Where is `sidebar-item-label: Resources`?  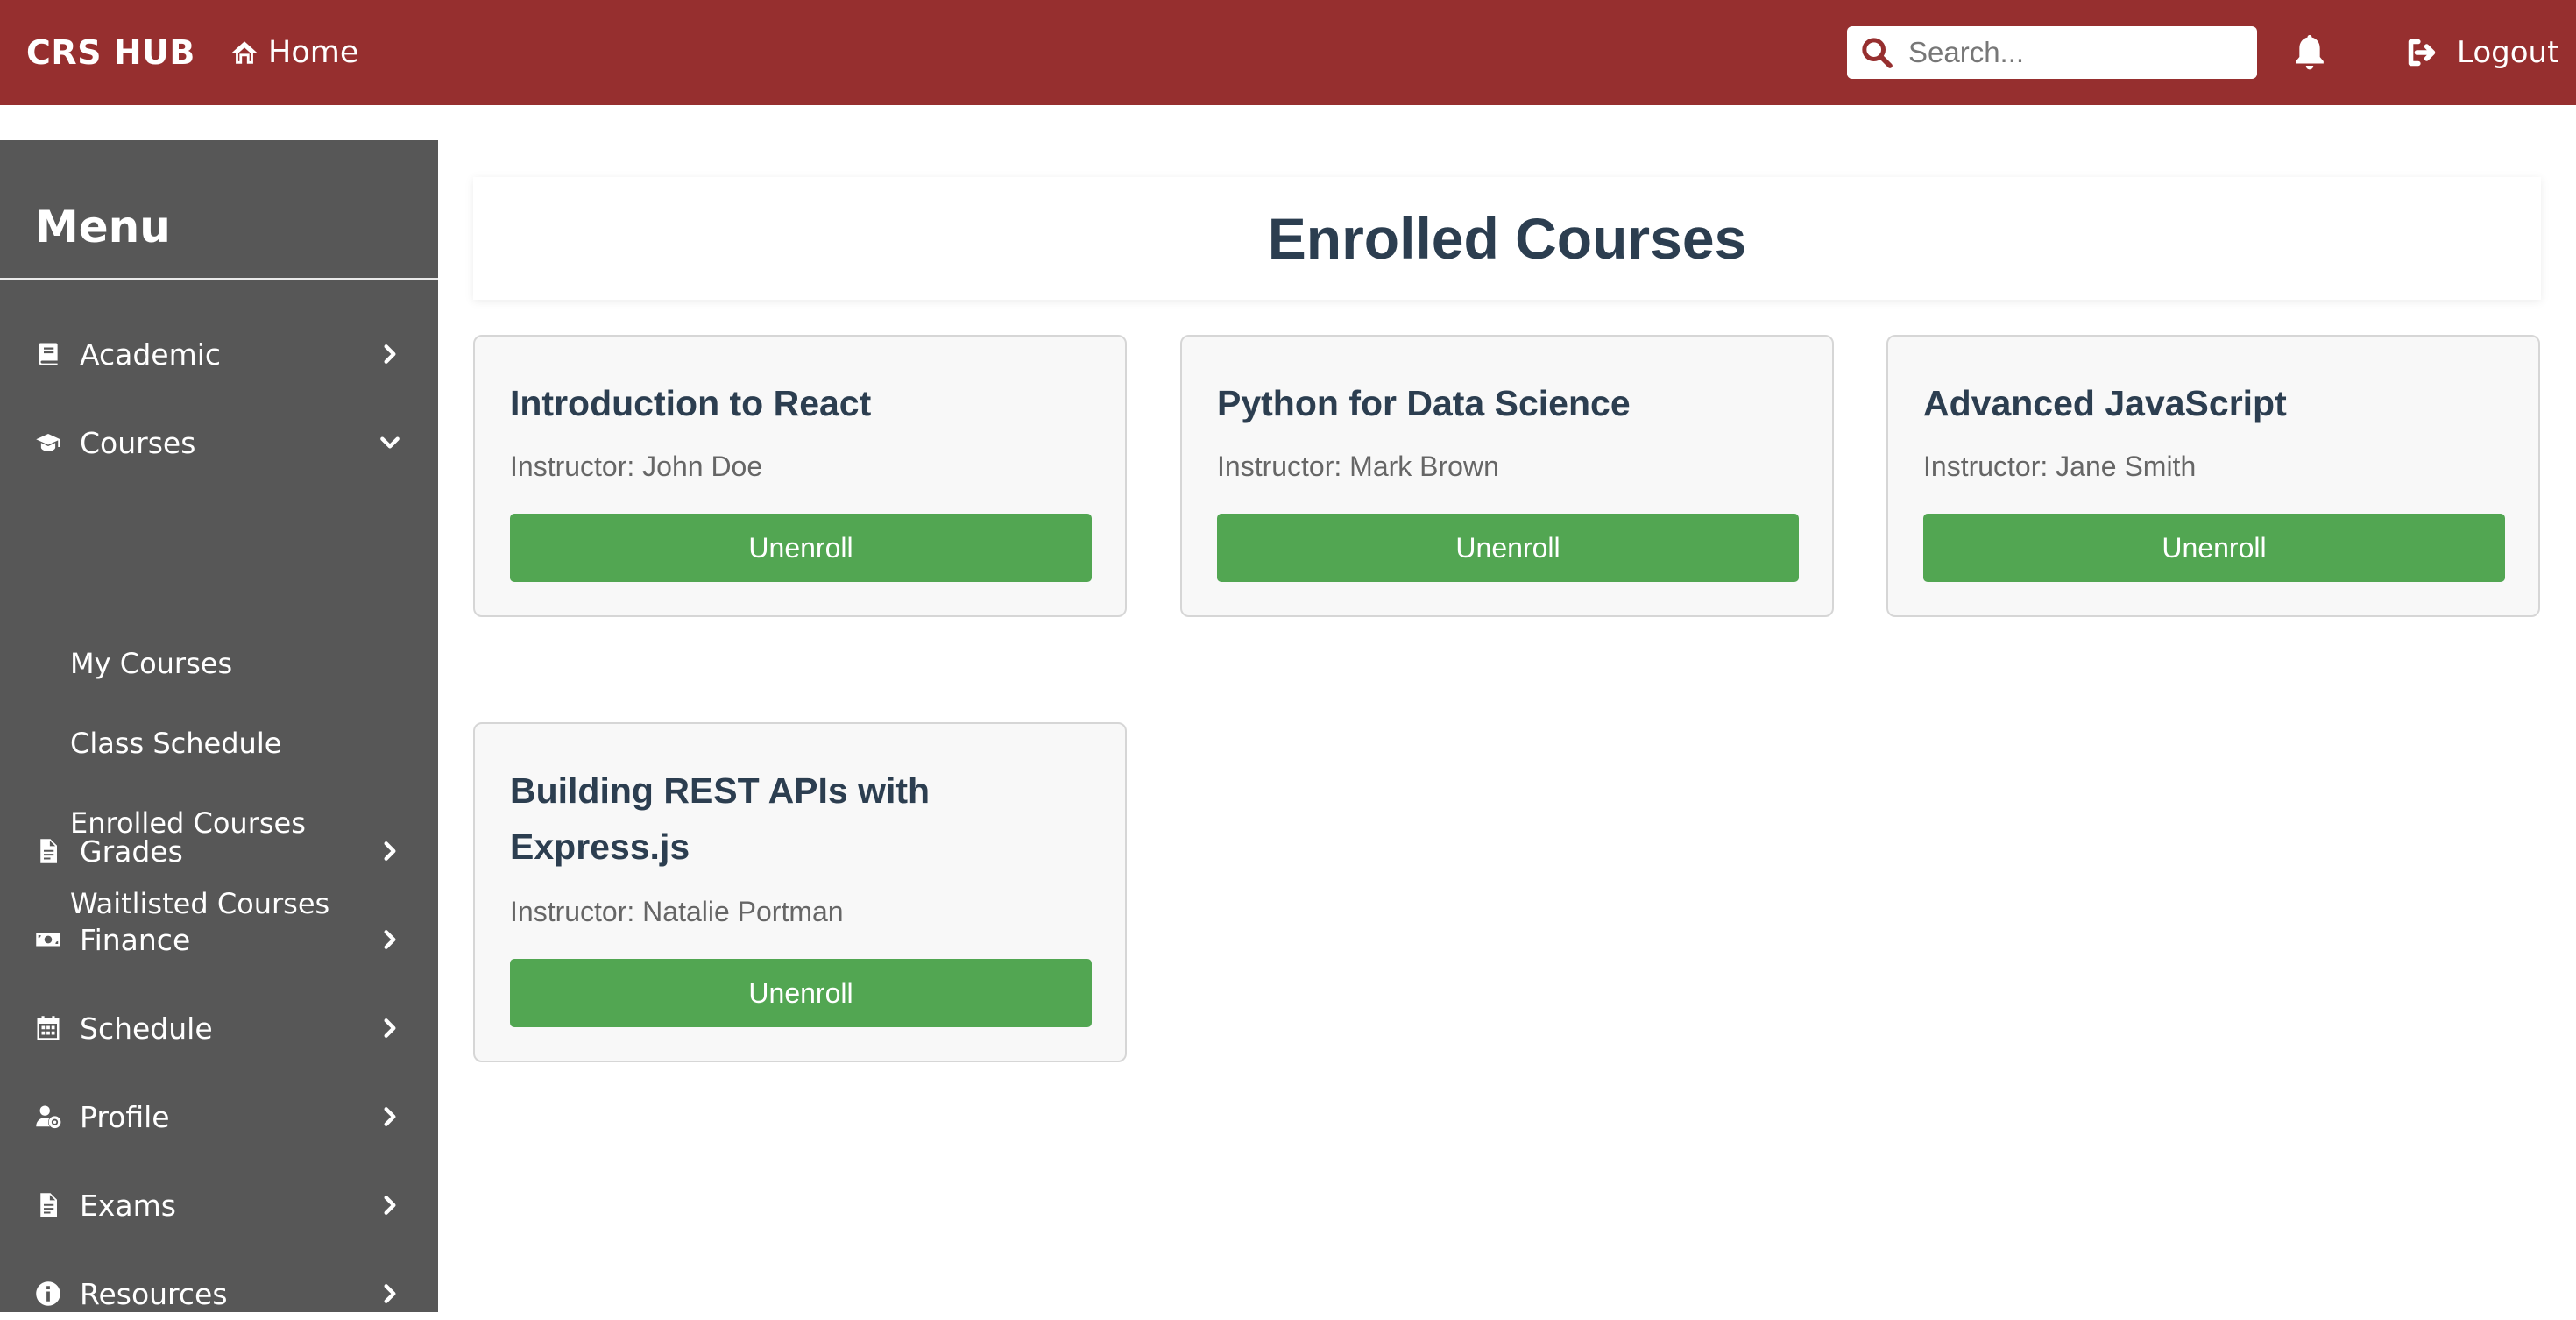 sidebar-item-label: Resources is located at coordinates (154, 1293).